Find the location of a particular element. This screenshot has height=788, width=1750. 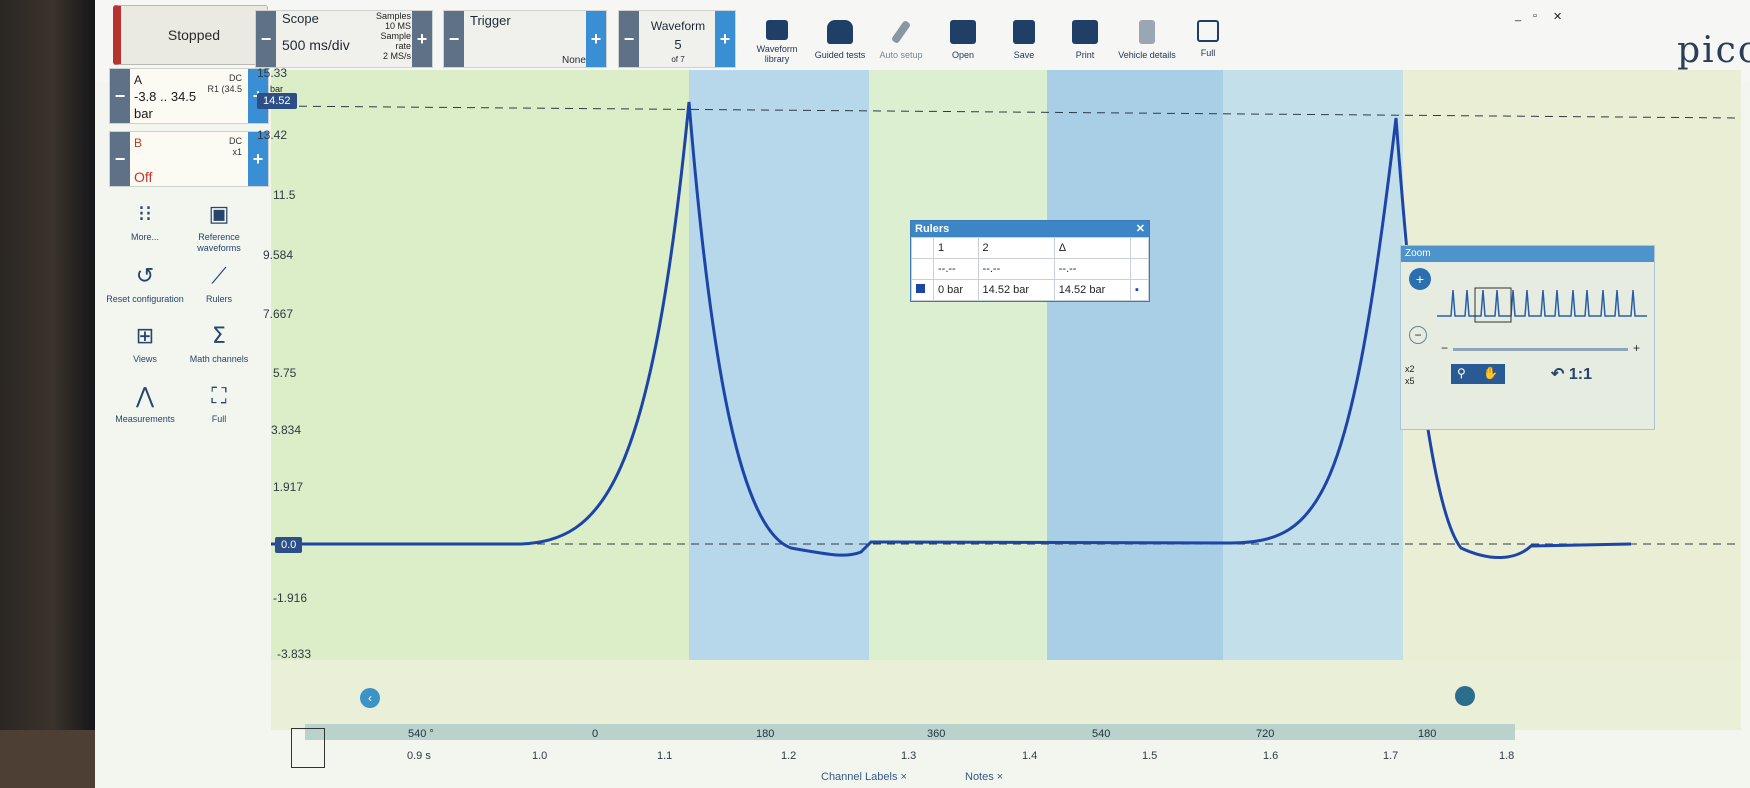

channel-a-coupling: DC is located at coordinates (235, 78).